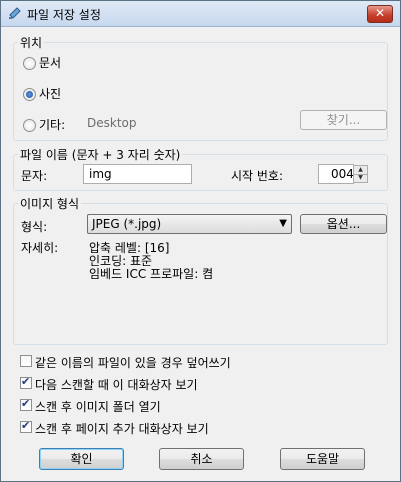 The width and height of the screenshot is (401, 482). I want to click on location-legend: 위치, so click(31, 43).